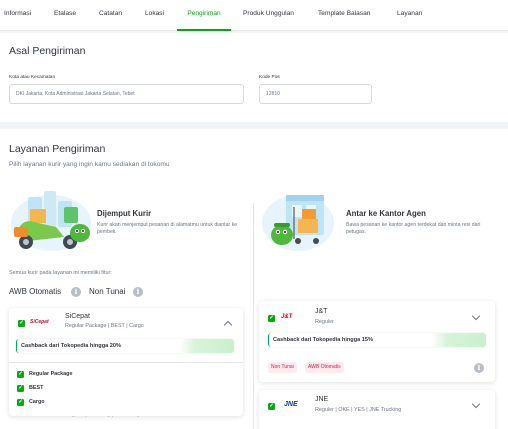  I want to click on awb-otomatis-label: AWB Otomatis, so click(35, 291).